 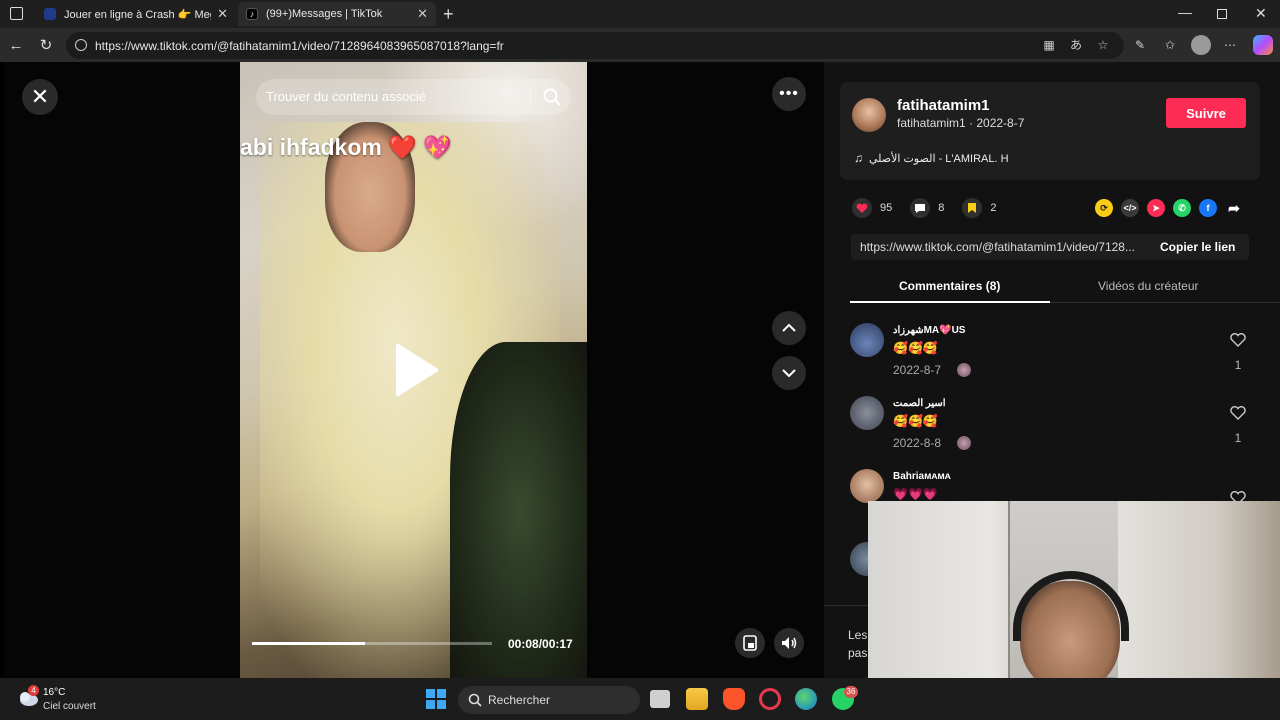 What do you see at coordinates (69, 706) in the screenshot?
I see `weather-description: Ciel couvert` at bounding box center [69, 706].